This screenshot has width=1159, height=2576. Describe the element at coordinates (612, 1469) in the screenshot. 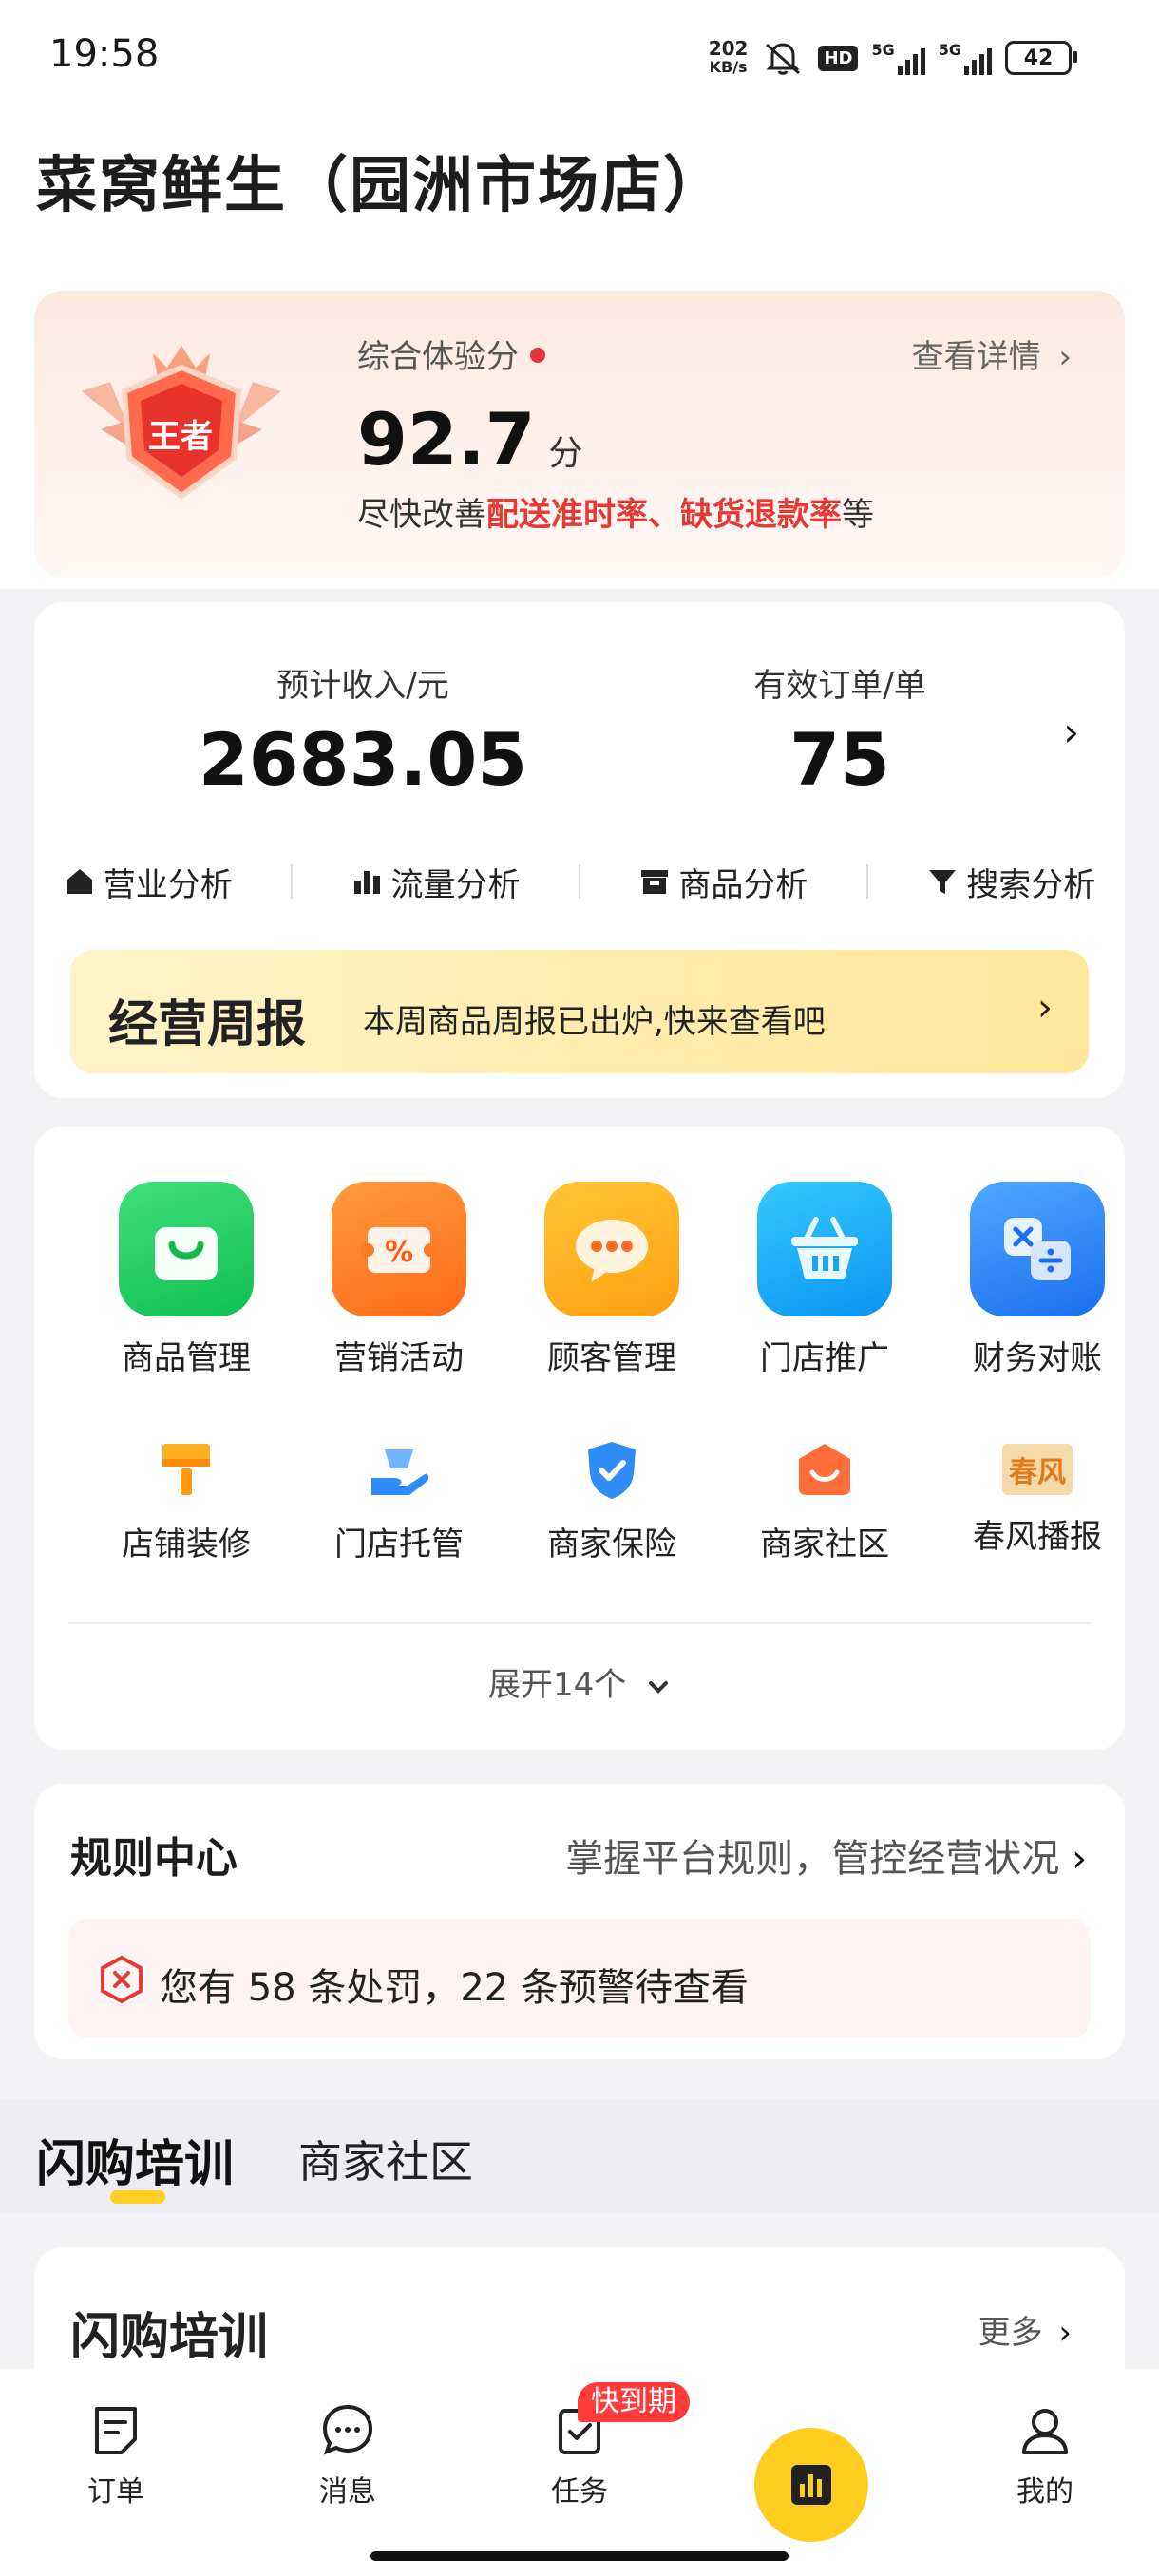

I see `shield-icon` at that location.